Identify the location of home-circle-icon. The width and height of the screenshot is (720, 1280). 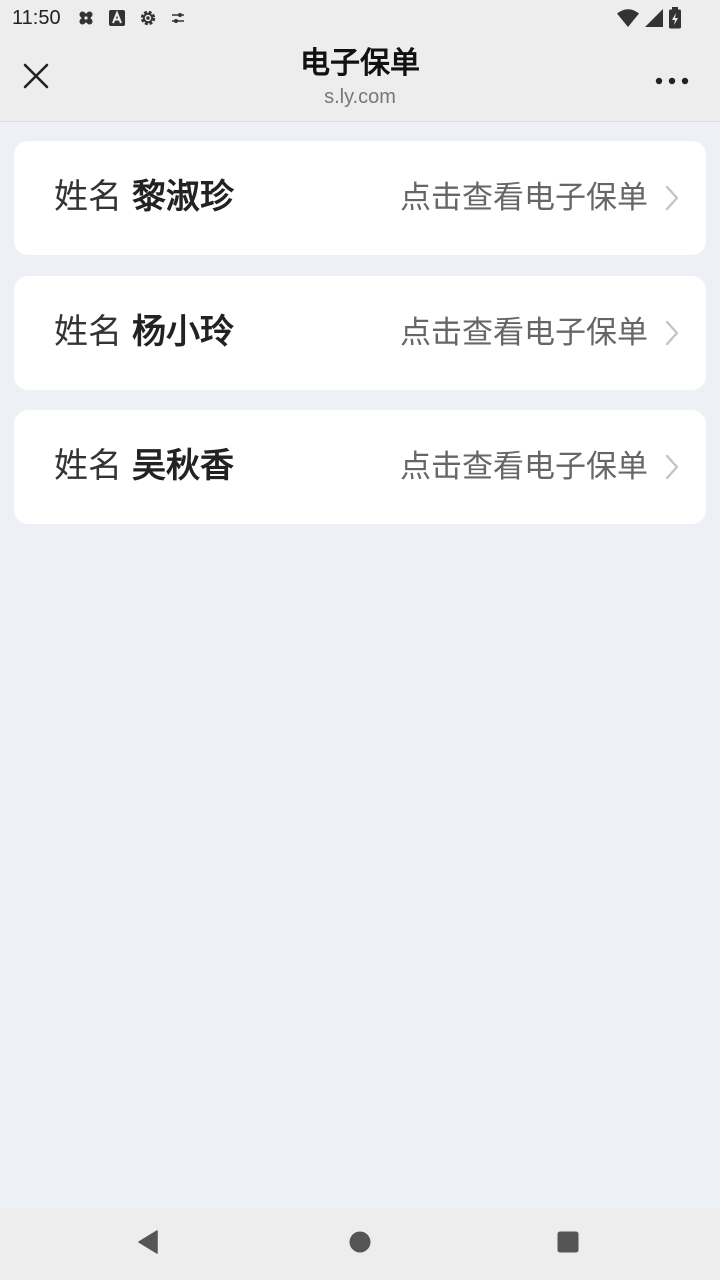
(360, 1244).